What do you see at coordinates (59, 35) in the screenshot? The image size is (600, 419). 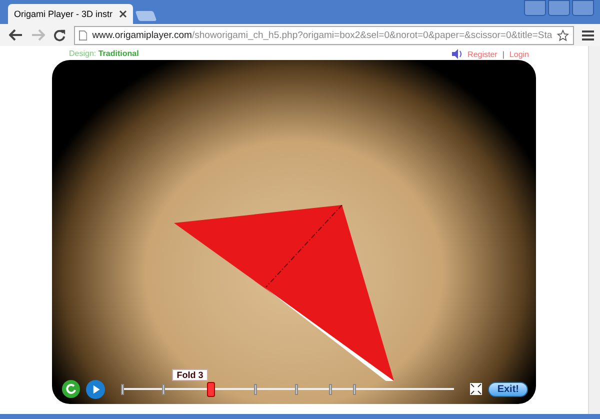 I see `reload-icon` at bounding box center [59, 35].